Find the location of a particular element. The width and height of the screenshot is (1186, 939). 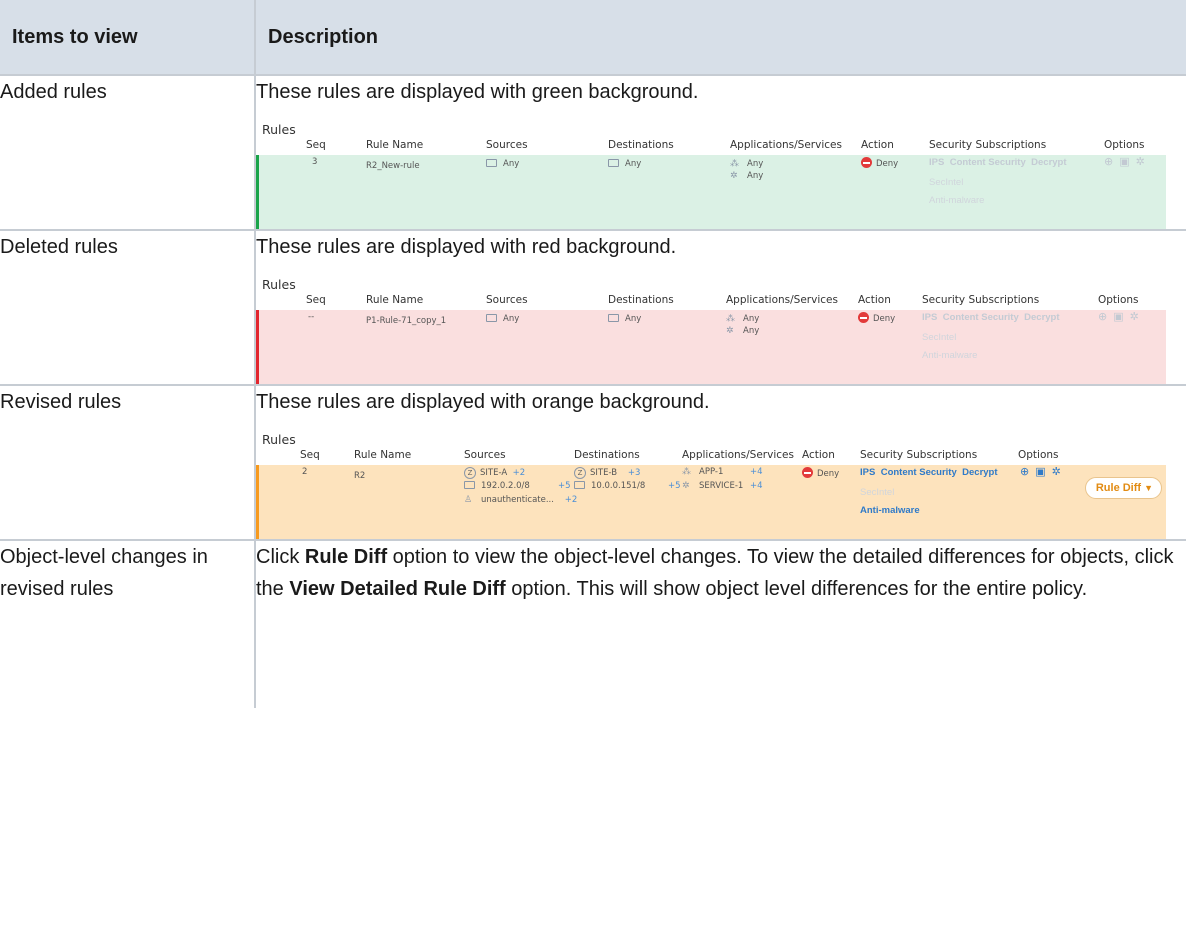

rule-source-zone: Z SITE-A +2 is located at coordinates (494, 473).